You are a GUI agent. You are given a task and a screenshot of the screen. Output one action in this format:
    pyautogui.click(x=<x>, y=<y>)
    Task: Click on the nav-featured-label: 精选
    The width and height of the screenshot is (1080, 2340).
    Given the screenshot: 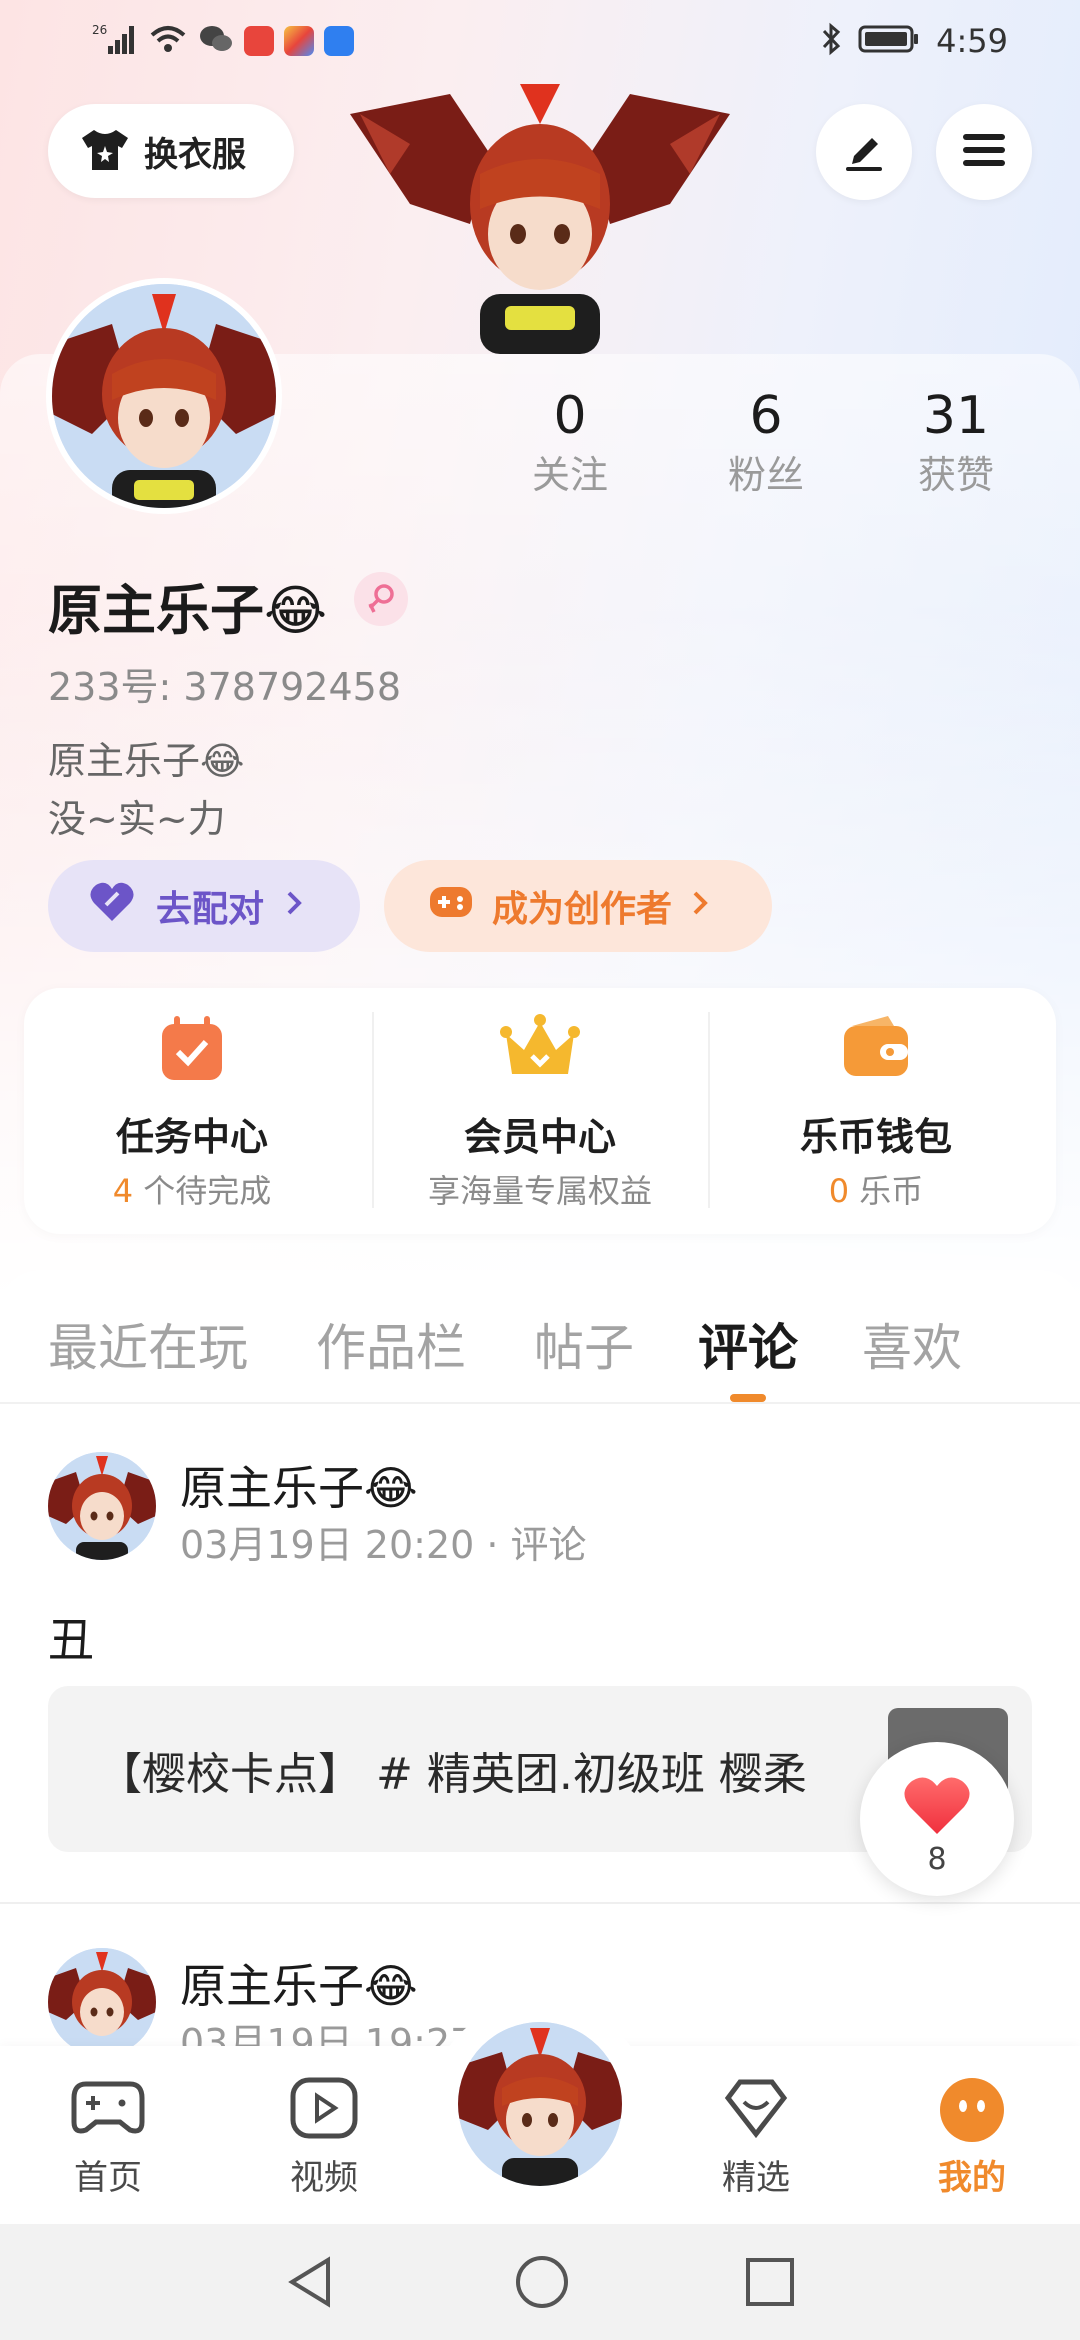 What is the action you would take?
    pyautogui.click(x=756, y=2178)
    